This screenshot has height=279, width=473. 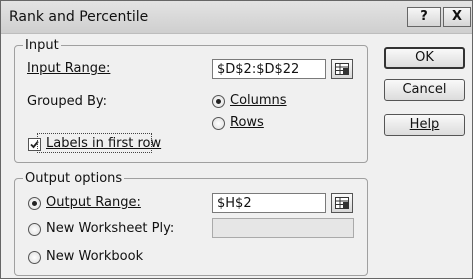 I want to click on grouped-by-label: Grouped By:, so click(x=67, y=101).